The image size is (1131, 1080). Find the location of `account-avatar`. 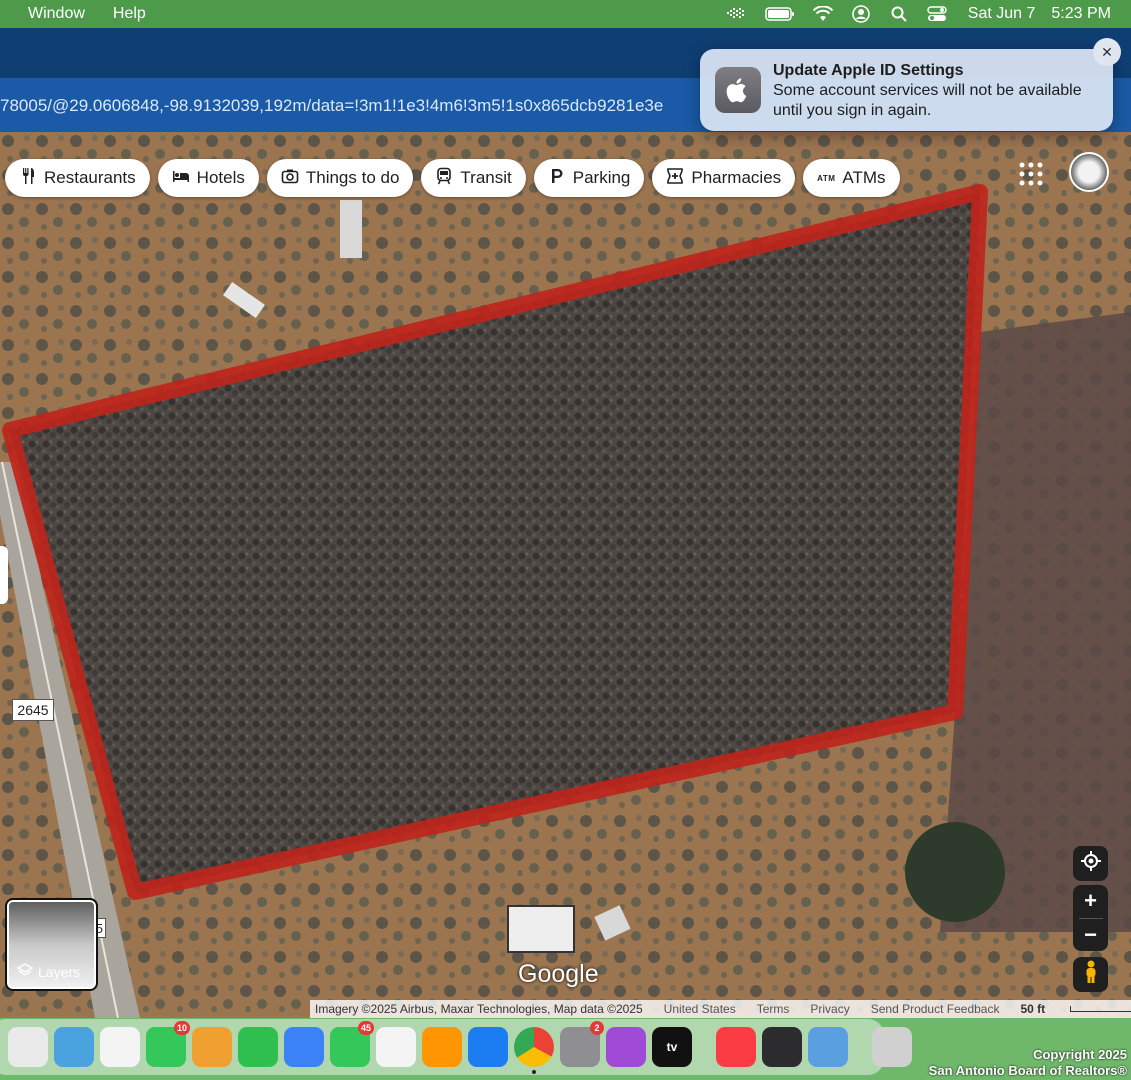

account-avatar is located at coordinates (1089, 172).